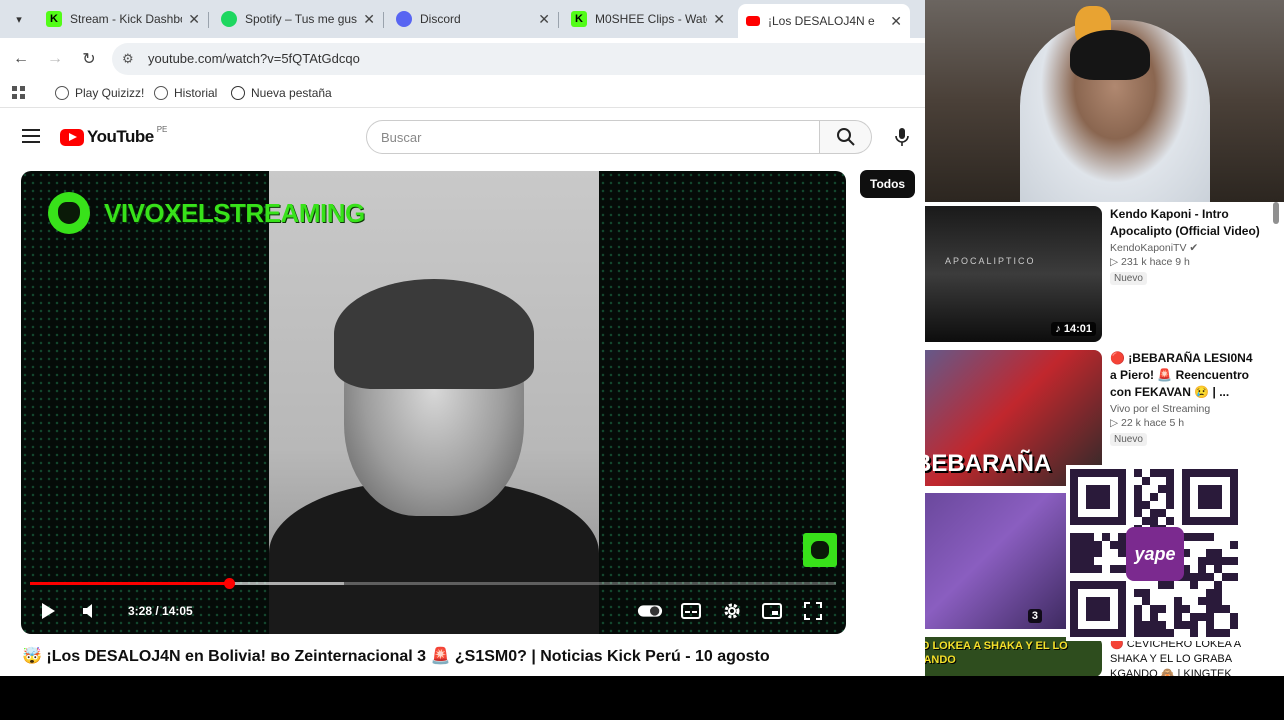 The width and height of the screenshot is (1284, 720). Describe the element at coordinates (89, 59) in the screenshot. I see `reload-icon: ↻` at that location.